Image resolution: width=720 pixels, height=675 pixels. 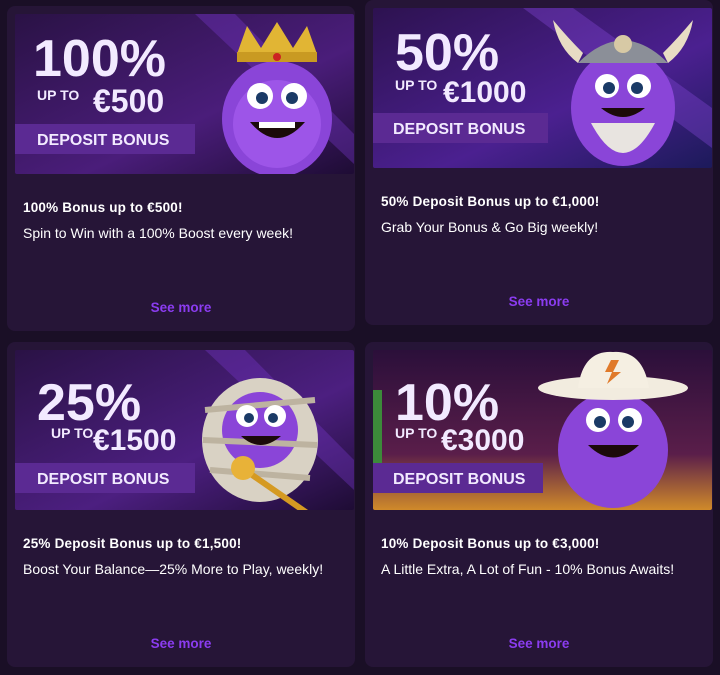 What do you see at coordinates (490, 227) in the screenshot?
I see `promo-description: Grab Your Bonus & Go Big weekly!` at bounding box center [490, 227].